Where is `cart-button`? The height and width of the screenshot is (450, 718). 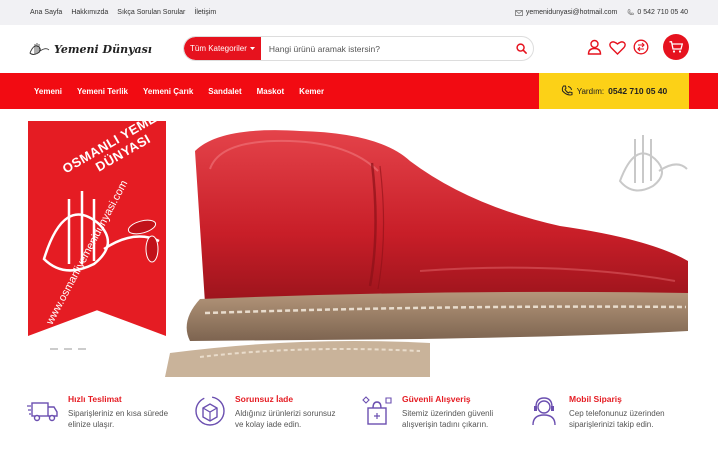
cart-button is located at coordinates (676, 47).